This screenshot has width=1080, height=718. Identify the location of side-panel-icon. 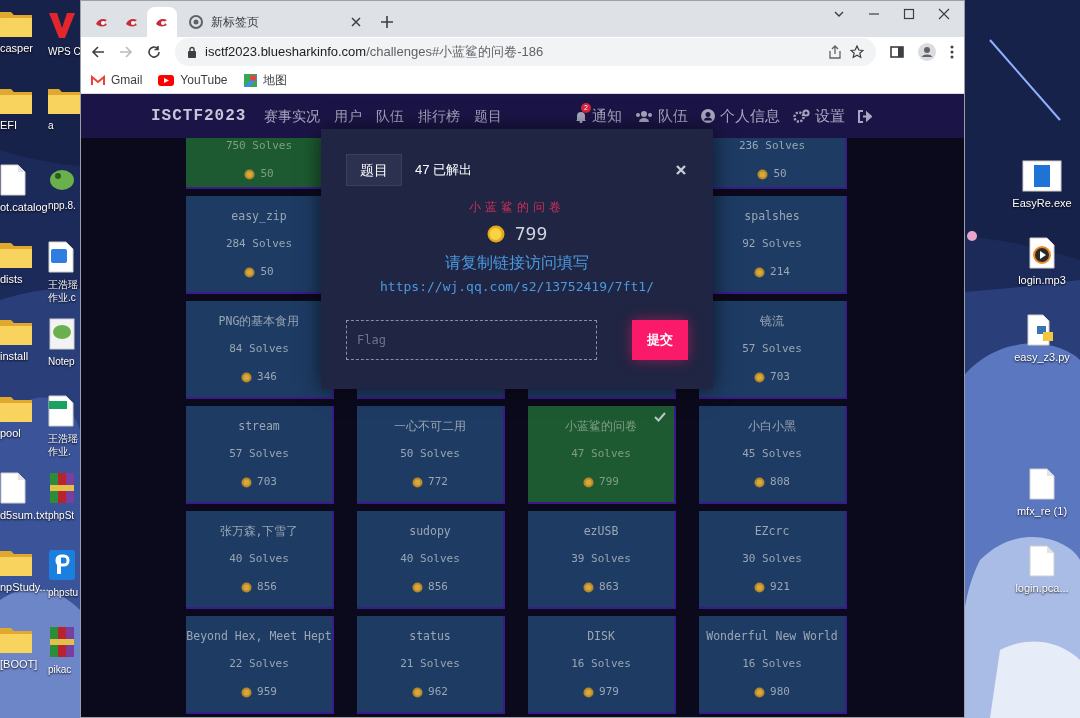
(897, 52).